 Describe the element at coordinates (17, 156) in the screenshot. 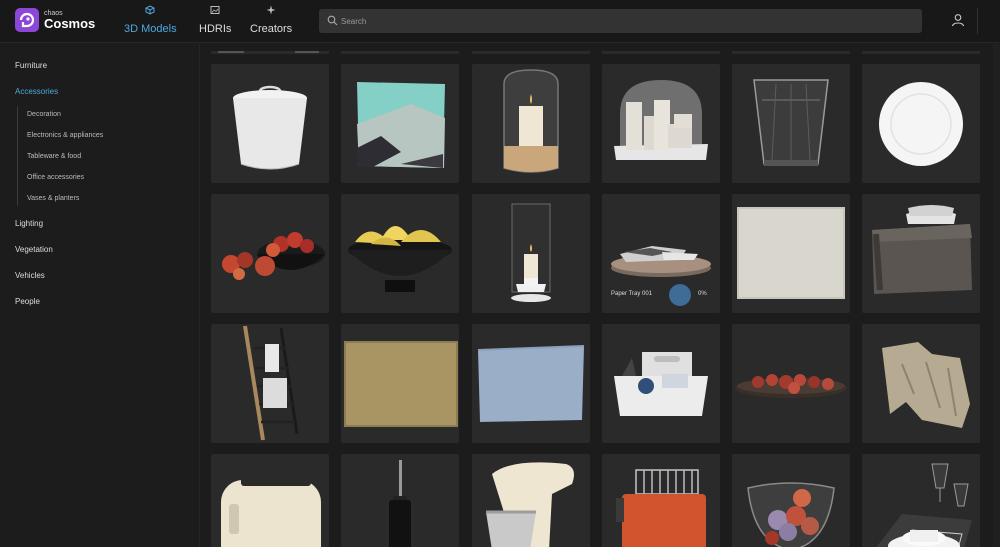

I see `subcategory-guide-line` at that location.